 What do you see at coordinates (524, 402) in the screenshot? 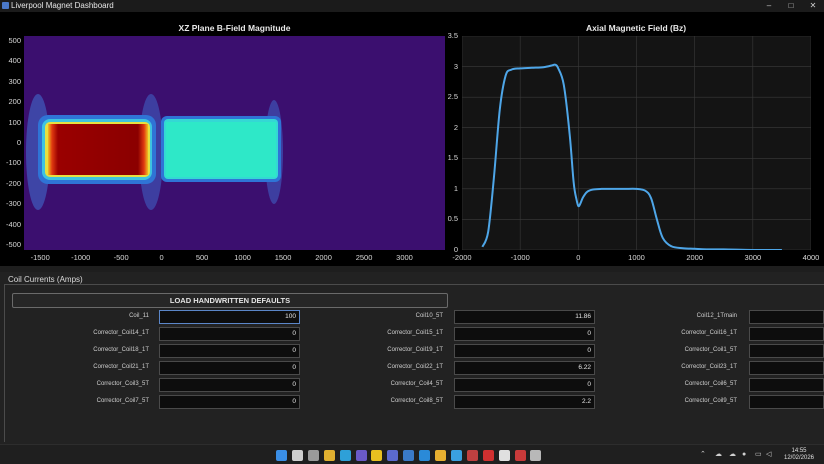
I see `coil-current-input: 2.2` at bounding box center [524, 402].